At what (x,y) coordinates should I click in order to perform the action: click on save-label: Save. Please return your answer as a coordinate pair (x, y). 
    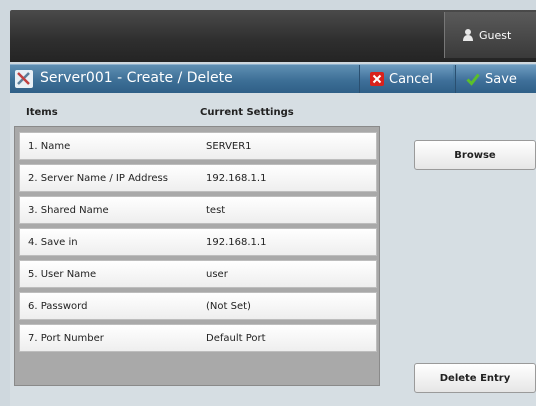
    Looking at the image, I should click on (501, 79).